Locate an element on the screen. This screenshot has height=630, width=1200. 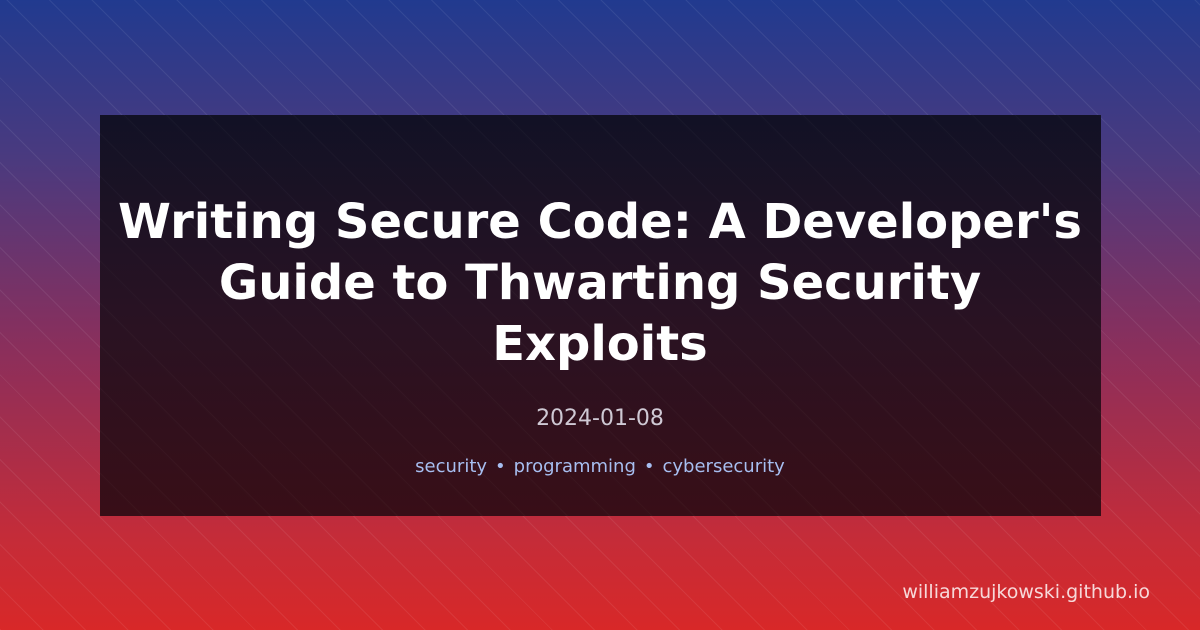
tag-programming: programming is located at coordinates (574, 466).